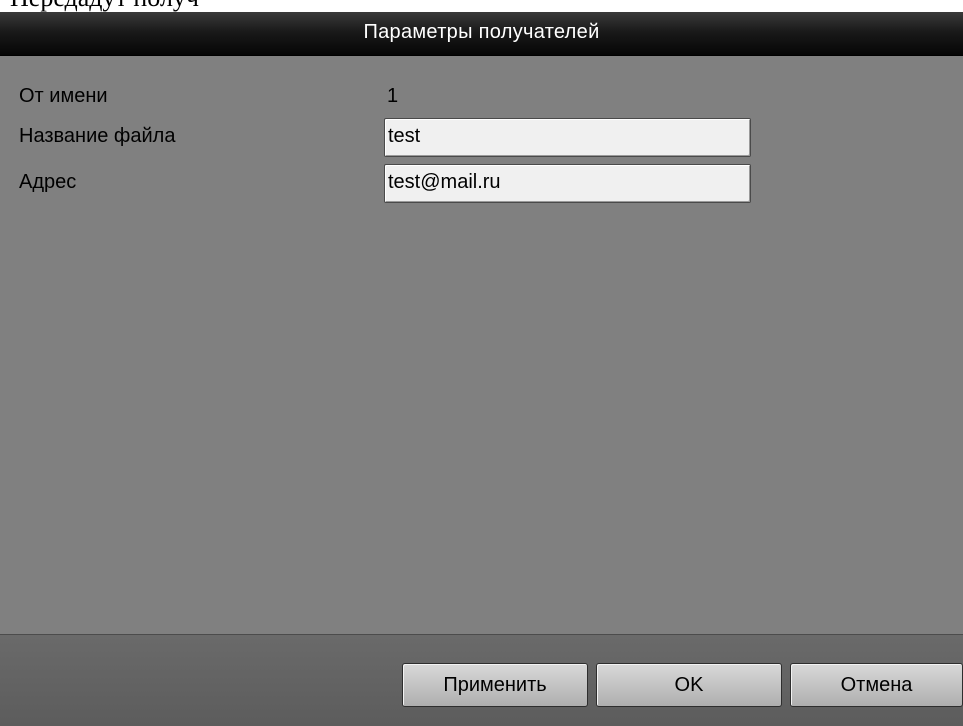  I want to click on sender-value: 1, so click(393, 96).